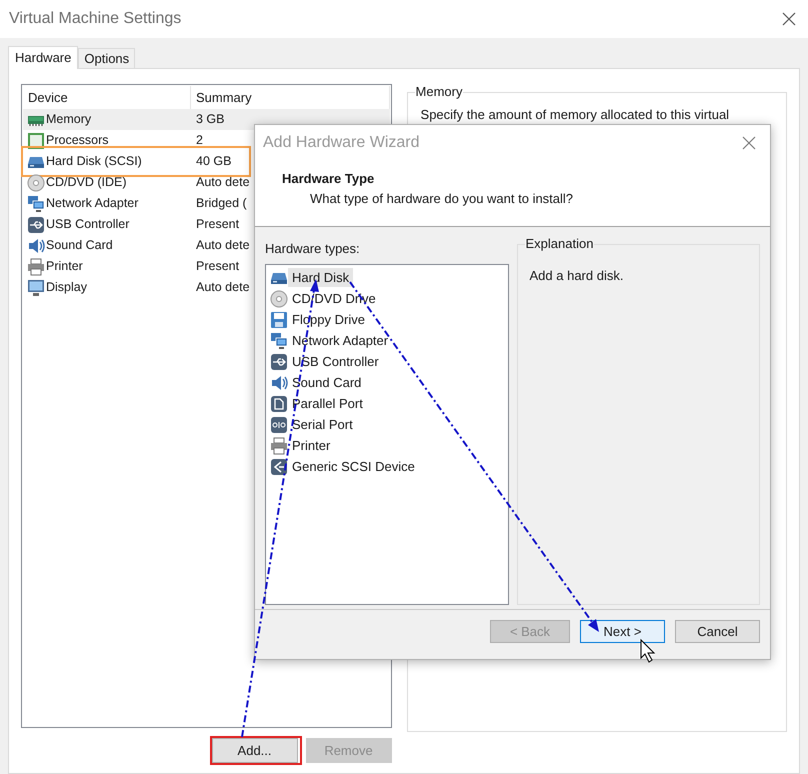 This screenshot has width=808, height=774. I want to click on list-item: Parallel Port, so click(327, 403).